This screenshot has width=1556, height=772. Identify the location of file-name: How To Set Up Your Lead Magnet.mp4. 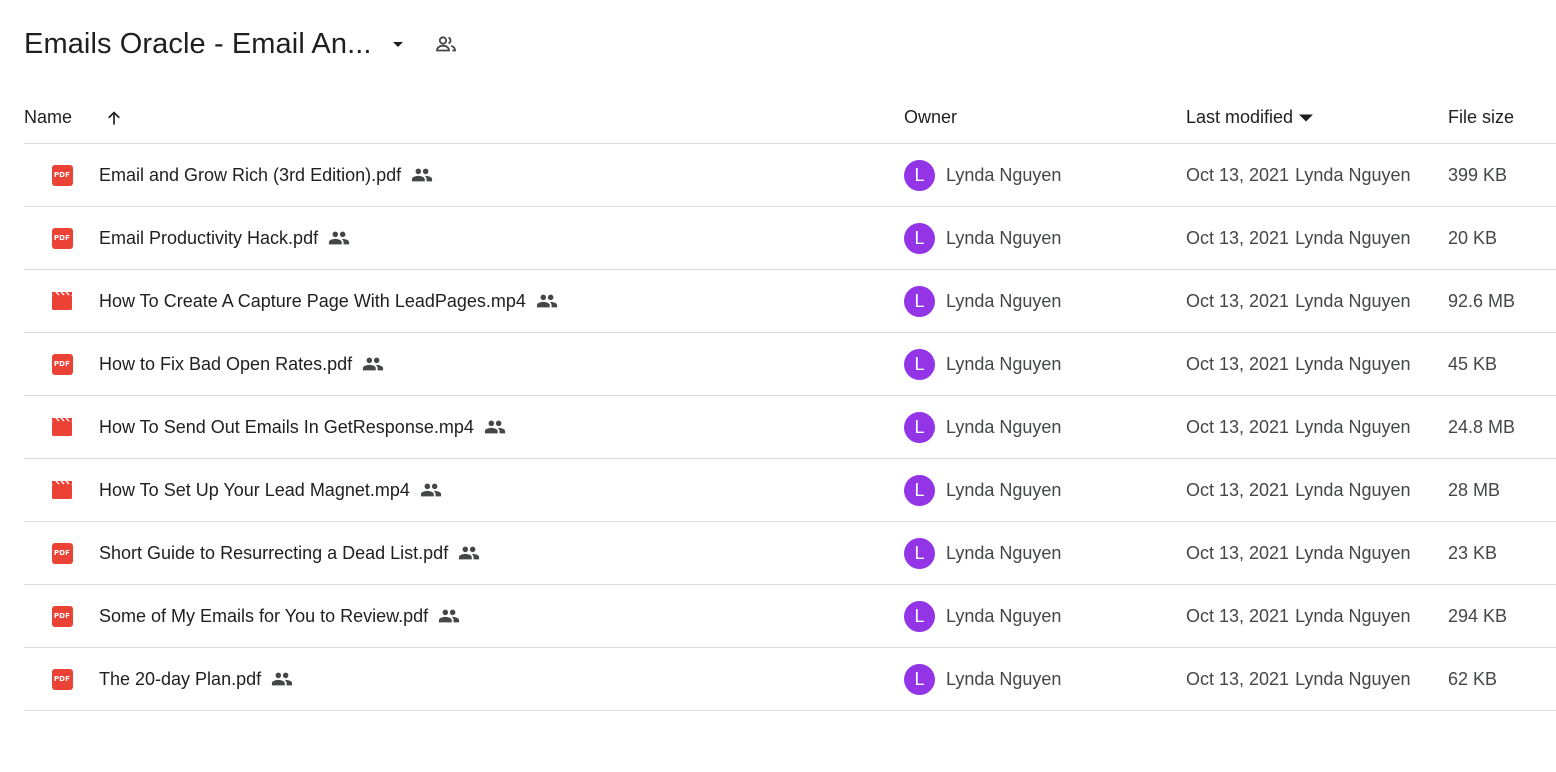
(254, 490).